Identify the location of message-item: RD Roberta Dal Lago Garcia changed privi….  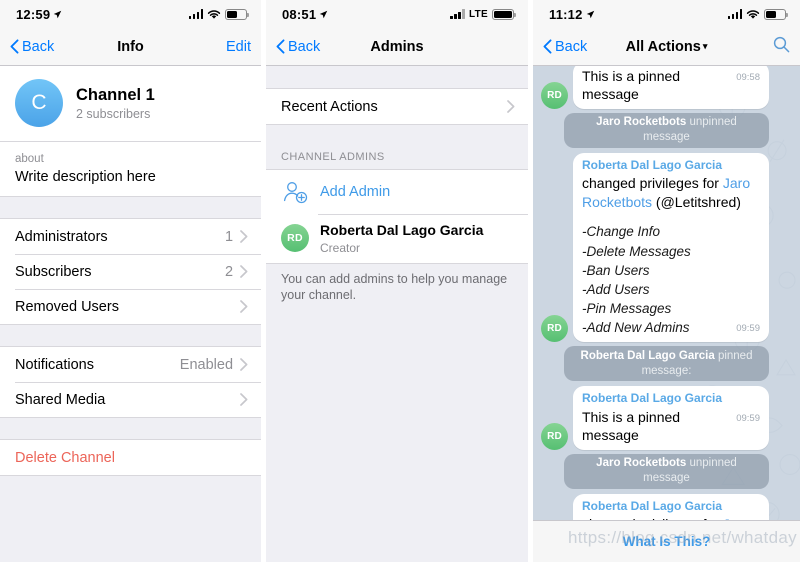
(666, 247).